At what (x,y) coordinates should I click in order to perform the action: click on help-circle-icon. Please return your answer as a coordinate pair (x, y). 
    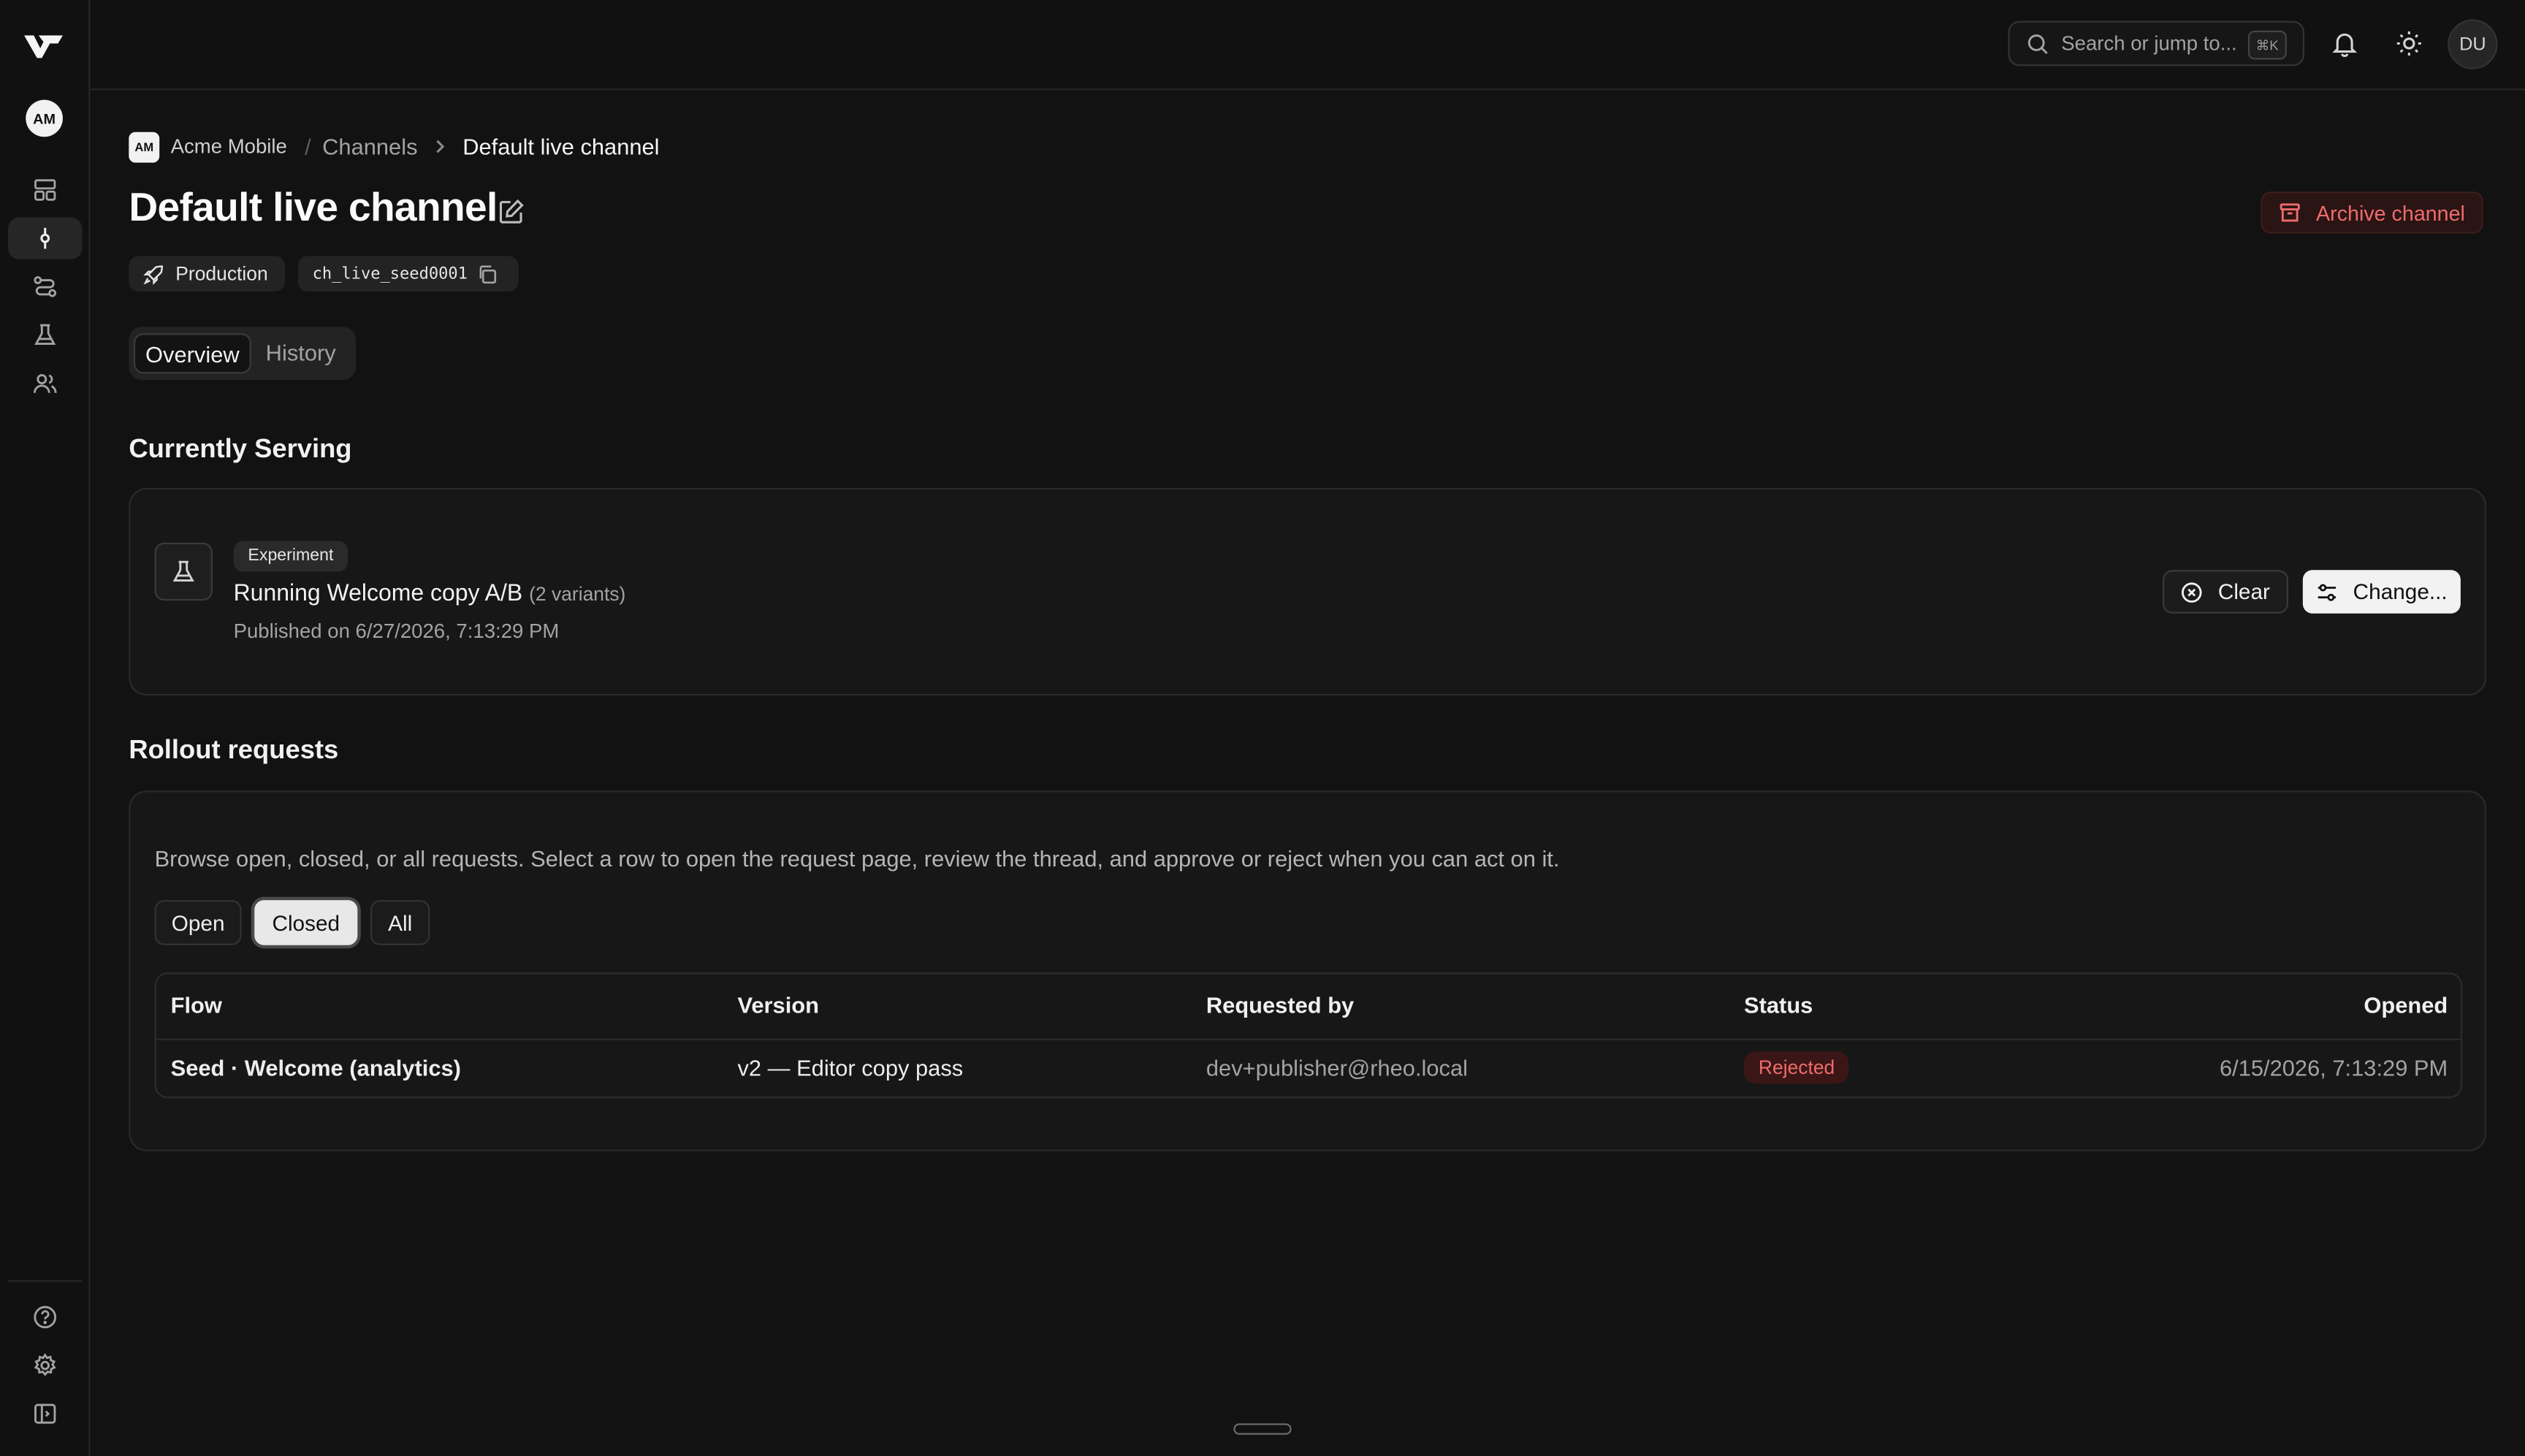
    Looking at the image, I should click on (46, 1317).